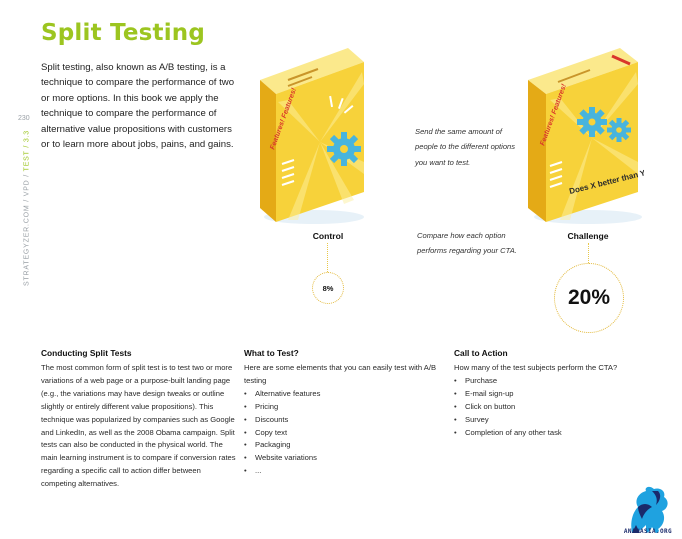 The height and width of the screenshot is (539, 682). Describe the element at coordinates (327, 257) in the screenshot. I see `control-connector` at that location.